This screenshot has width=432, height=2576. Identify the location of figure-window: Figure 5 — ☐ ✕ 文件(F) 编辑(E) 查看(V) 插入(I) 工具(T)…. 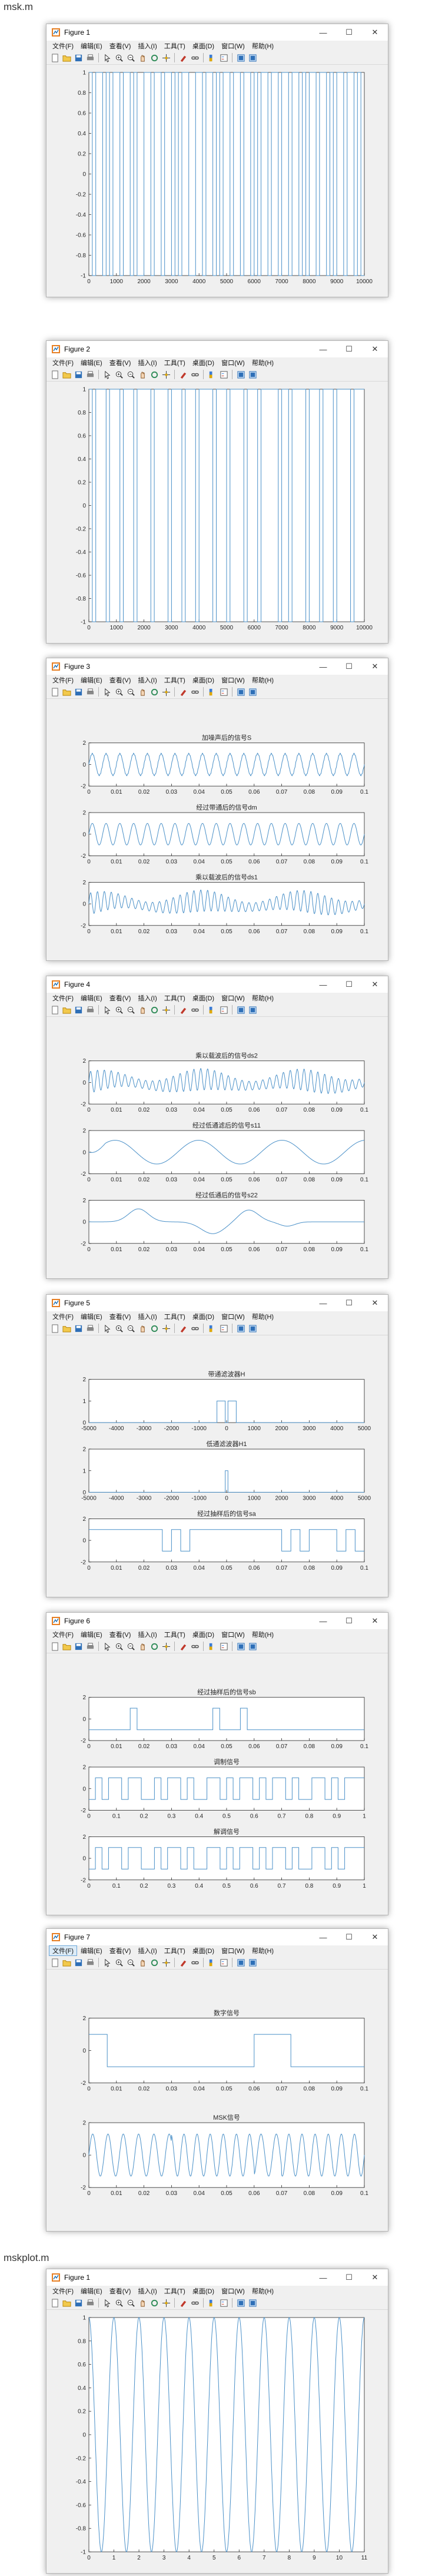
(217, 1445).